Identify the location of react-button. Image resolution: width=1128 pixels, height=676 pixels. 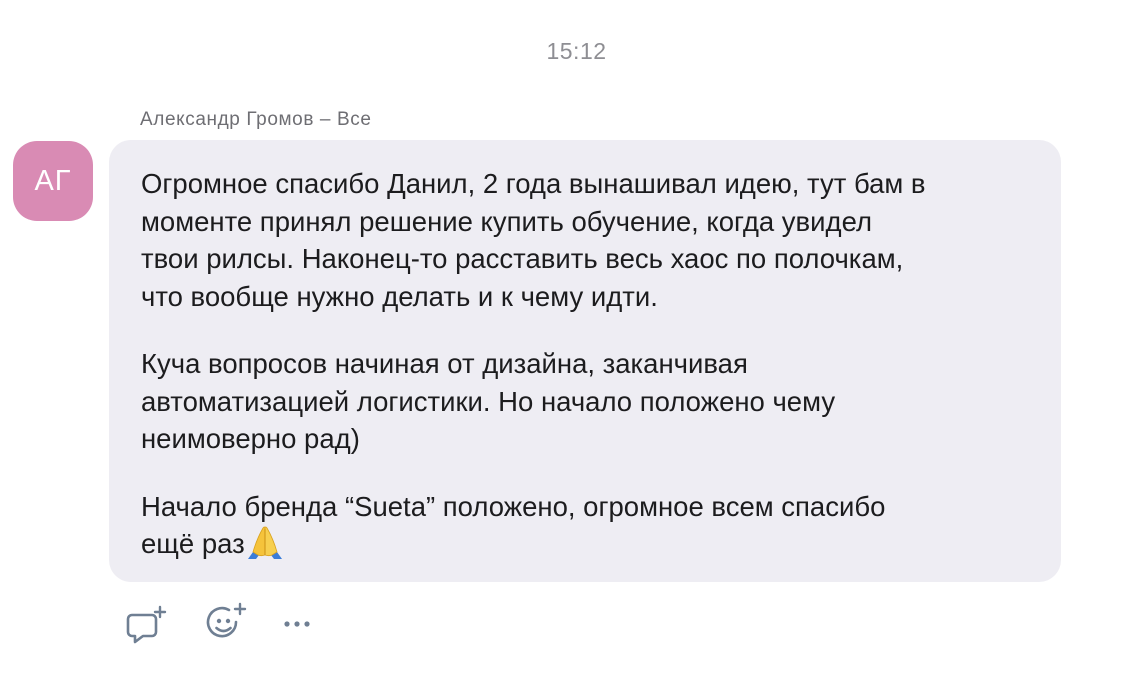
(227, 624).